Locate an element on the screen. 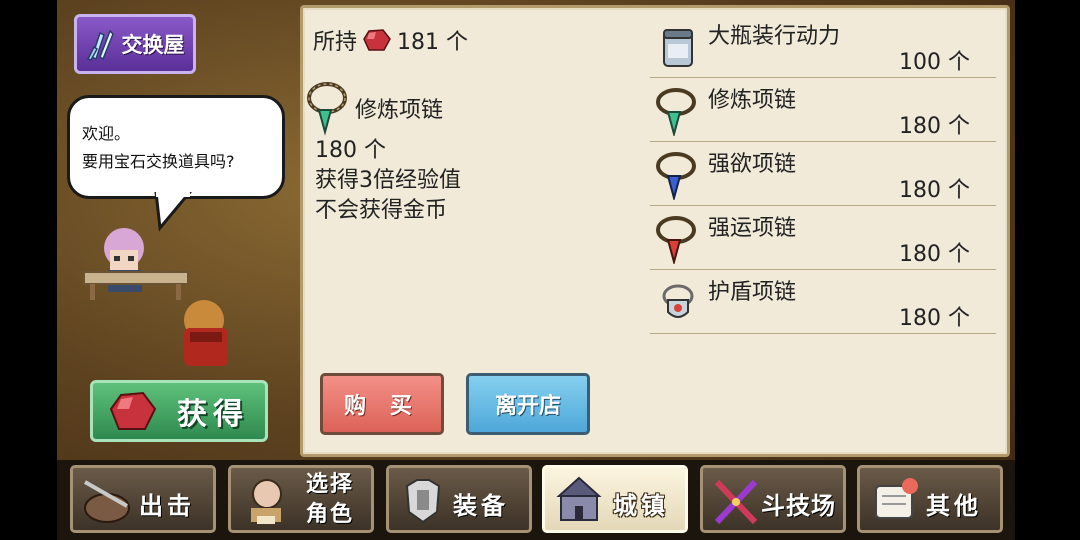 The image size is (1080, 540). selected-item-effect-1: 获得3倍经验值 is located at coordinates (388, 180).